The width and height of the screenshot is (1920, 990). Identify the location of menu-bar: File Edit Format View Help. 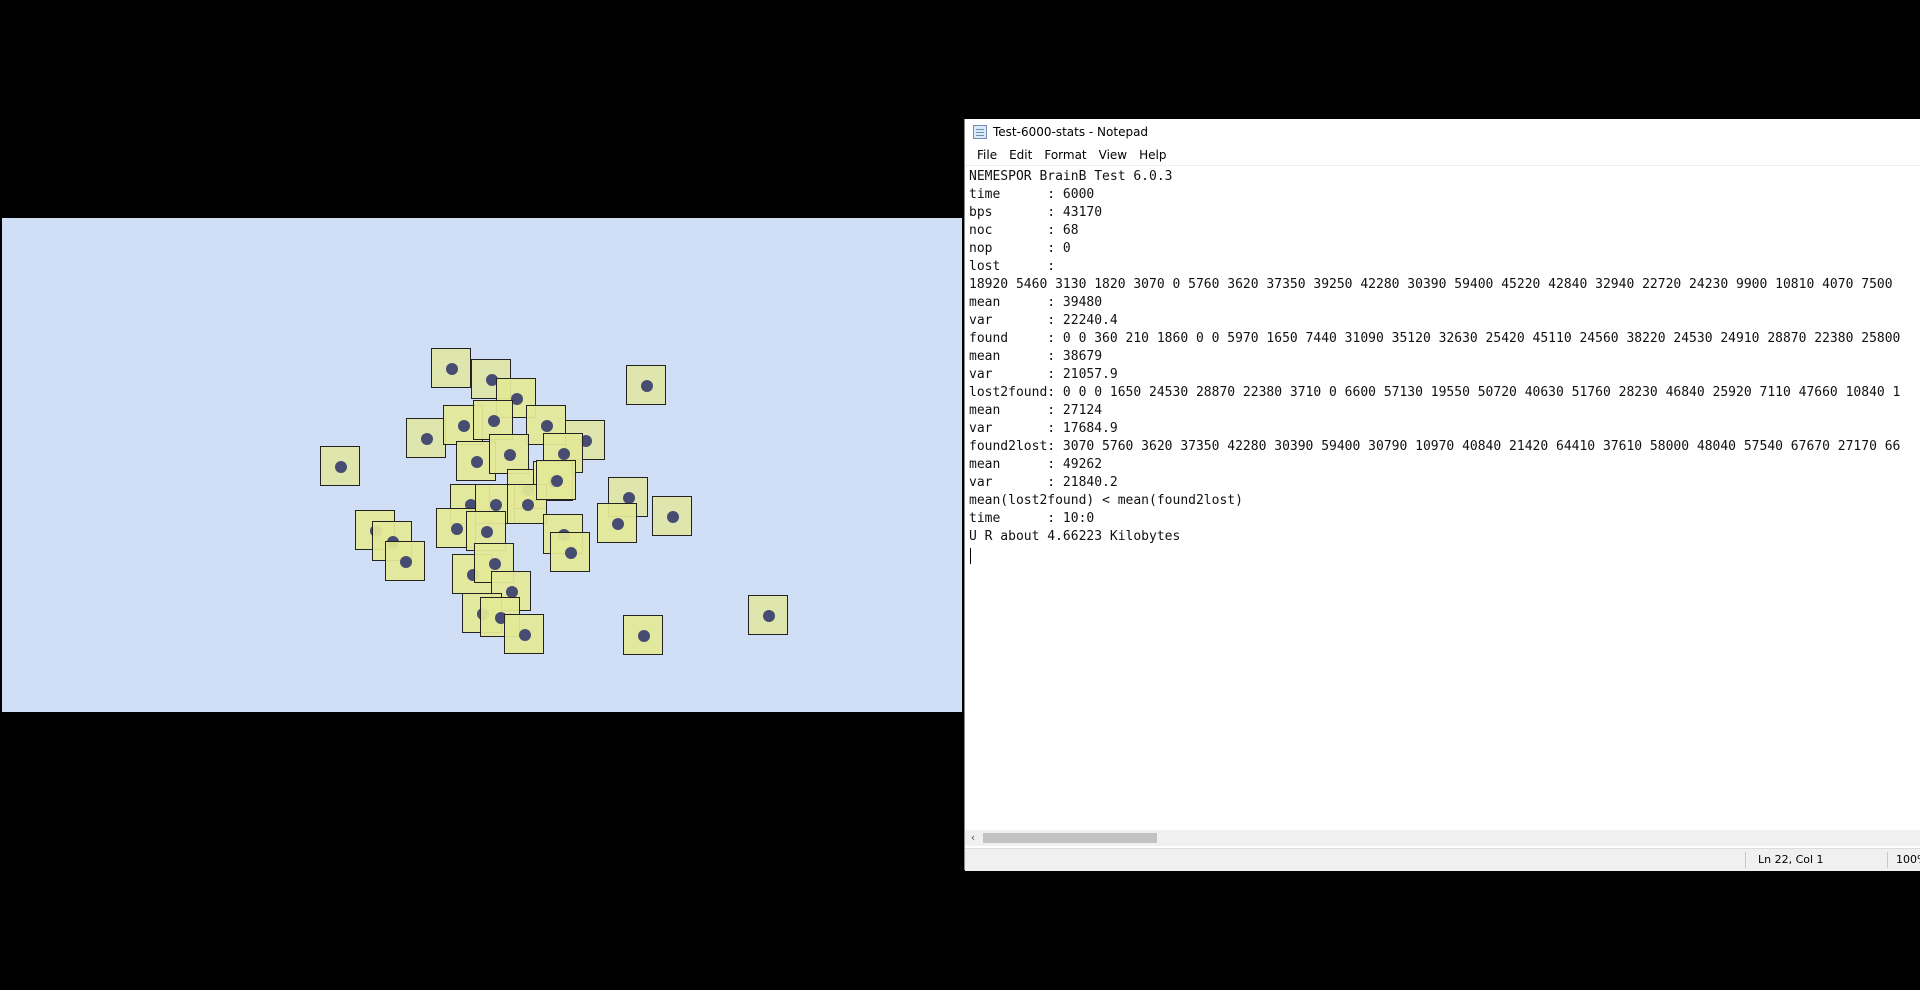
(1442, 155).